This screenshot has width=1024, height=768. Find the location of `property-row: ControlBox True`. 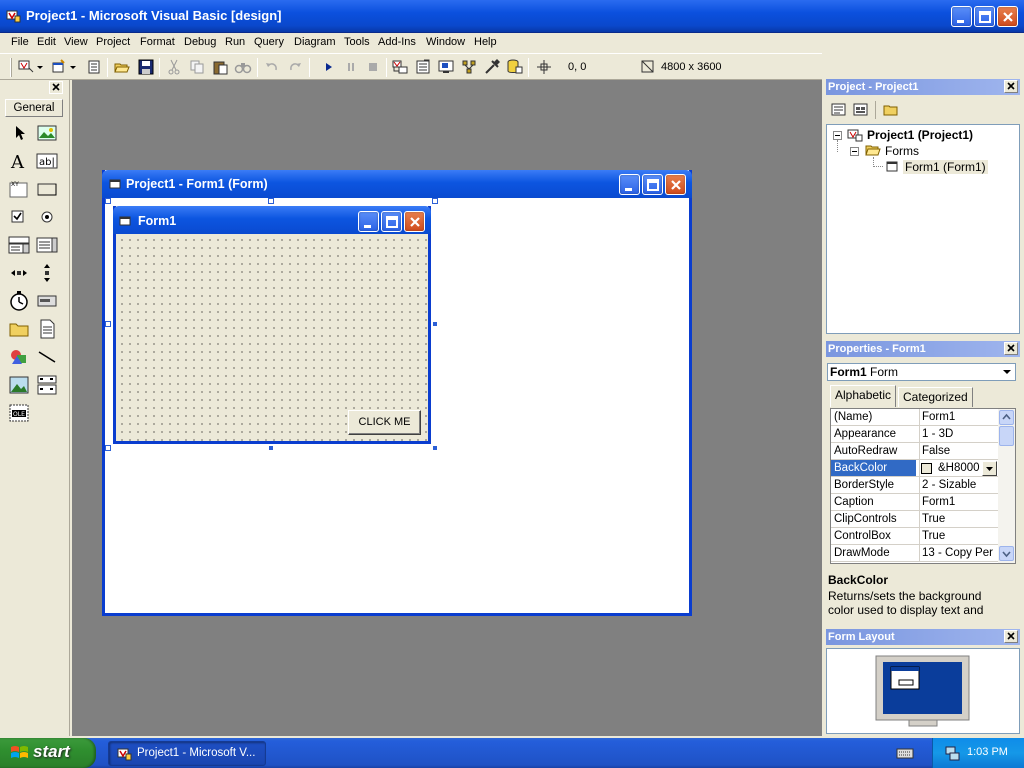

property-row: ControlBox True is located at coordinates (914, 536).